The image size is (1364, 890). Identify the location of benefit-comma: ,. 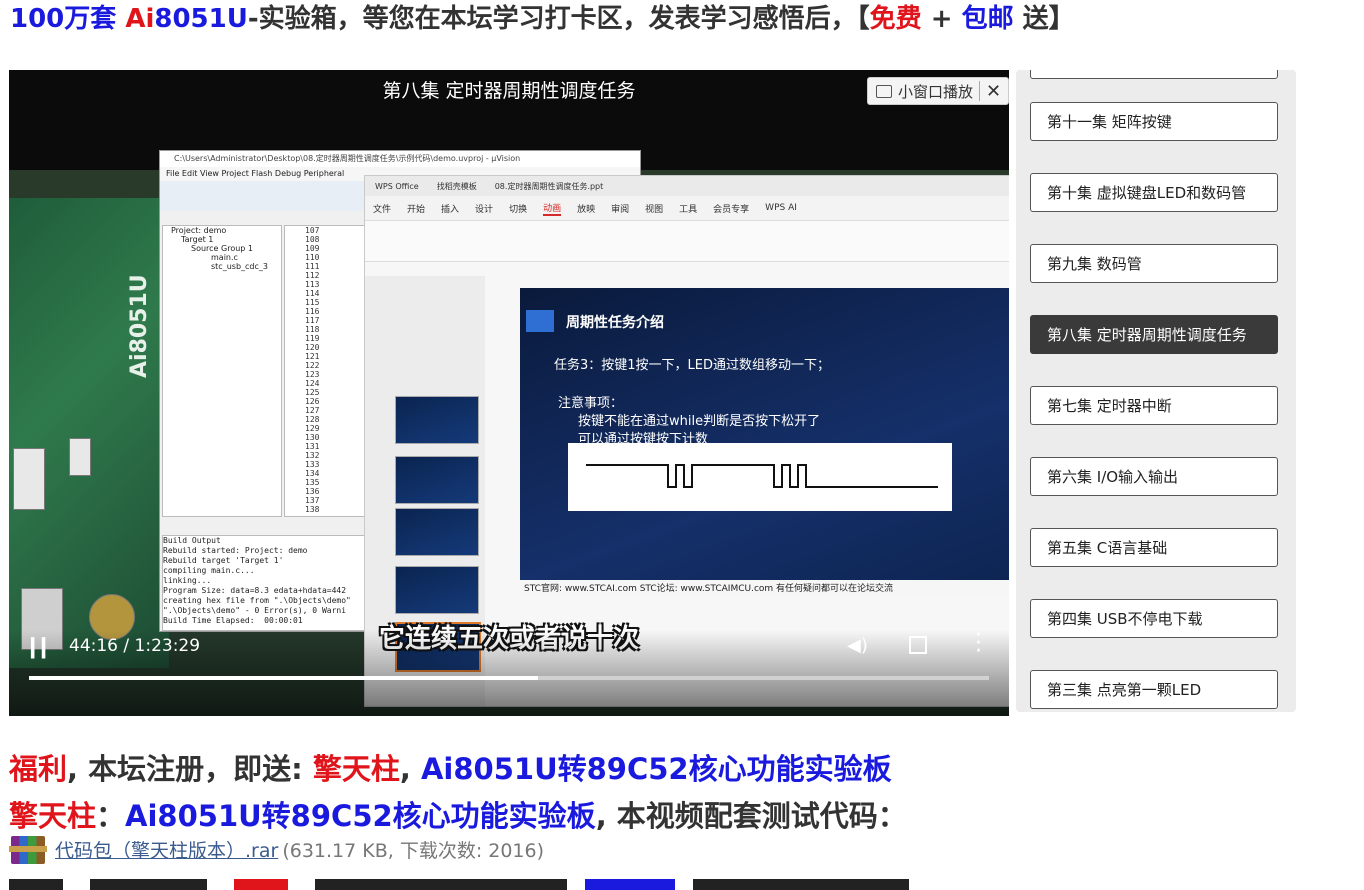
(410, 769).